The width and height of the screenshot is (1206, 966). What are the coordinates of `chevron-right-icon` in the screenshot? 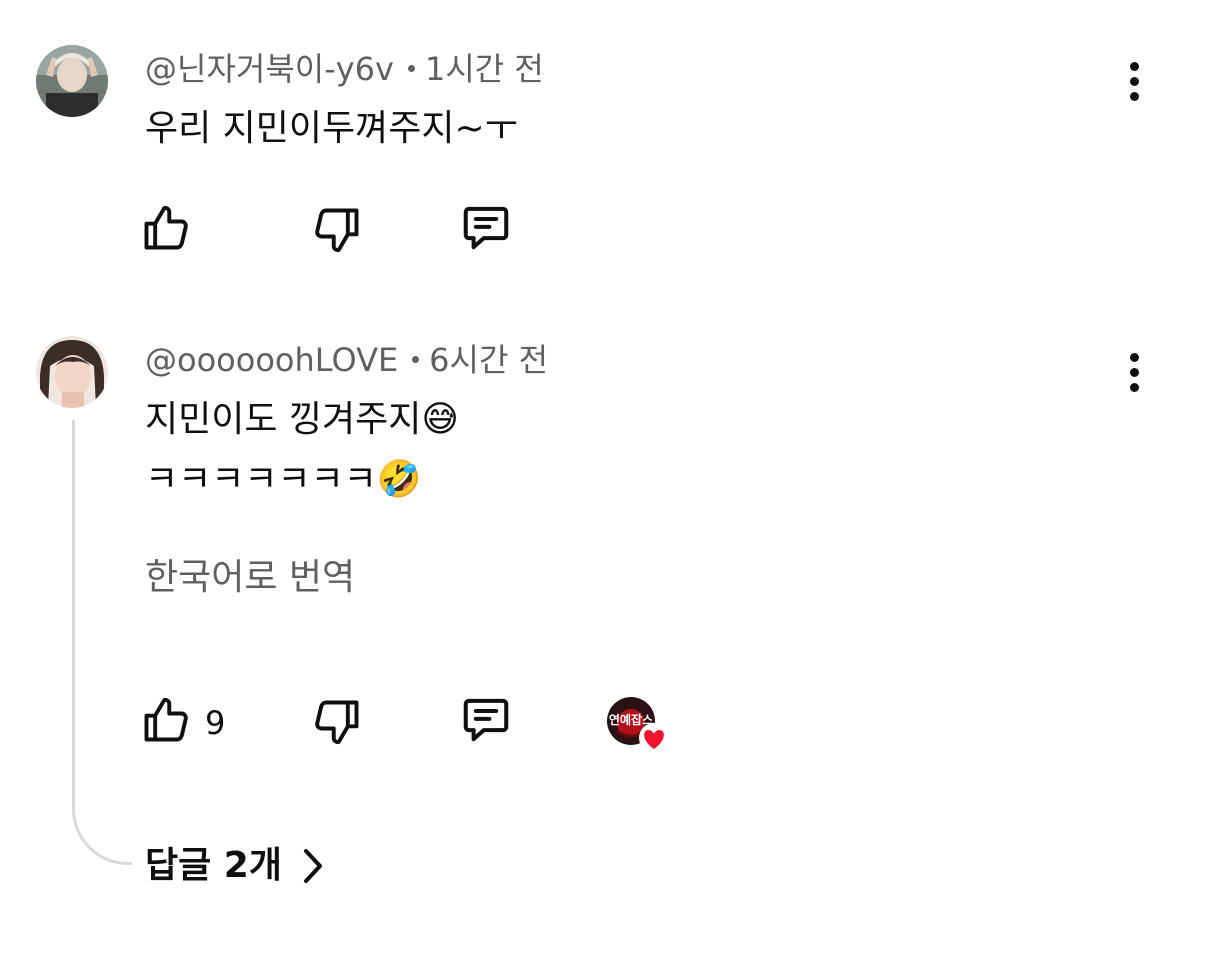 It's located at (312, 866).